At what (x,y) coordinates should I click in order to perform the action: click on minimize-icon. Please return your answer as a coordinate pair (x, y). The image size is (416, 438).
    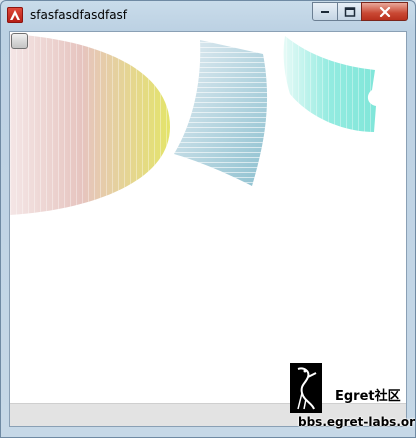
    Looking at the image, I should click on (325, 11).